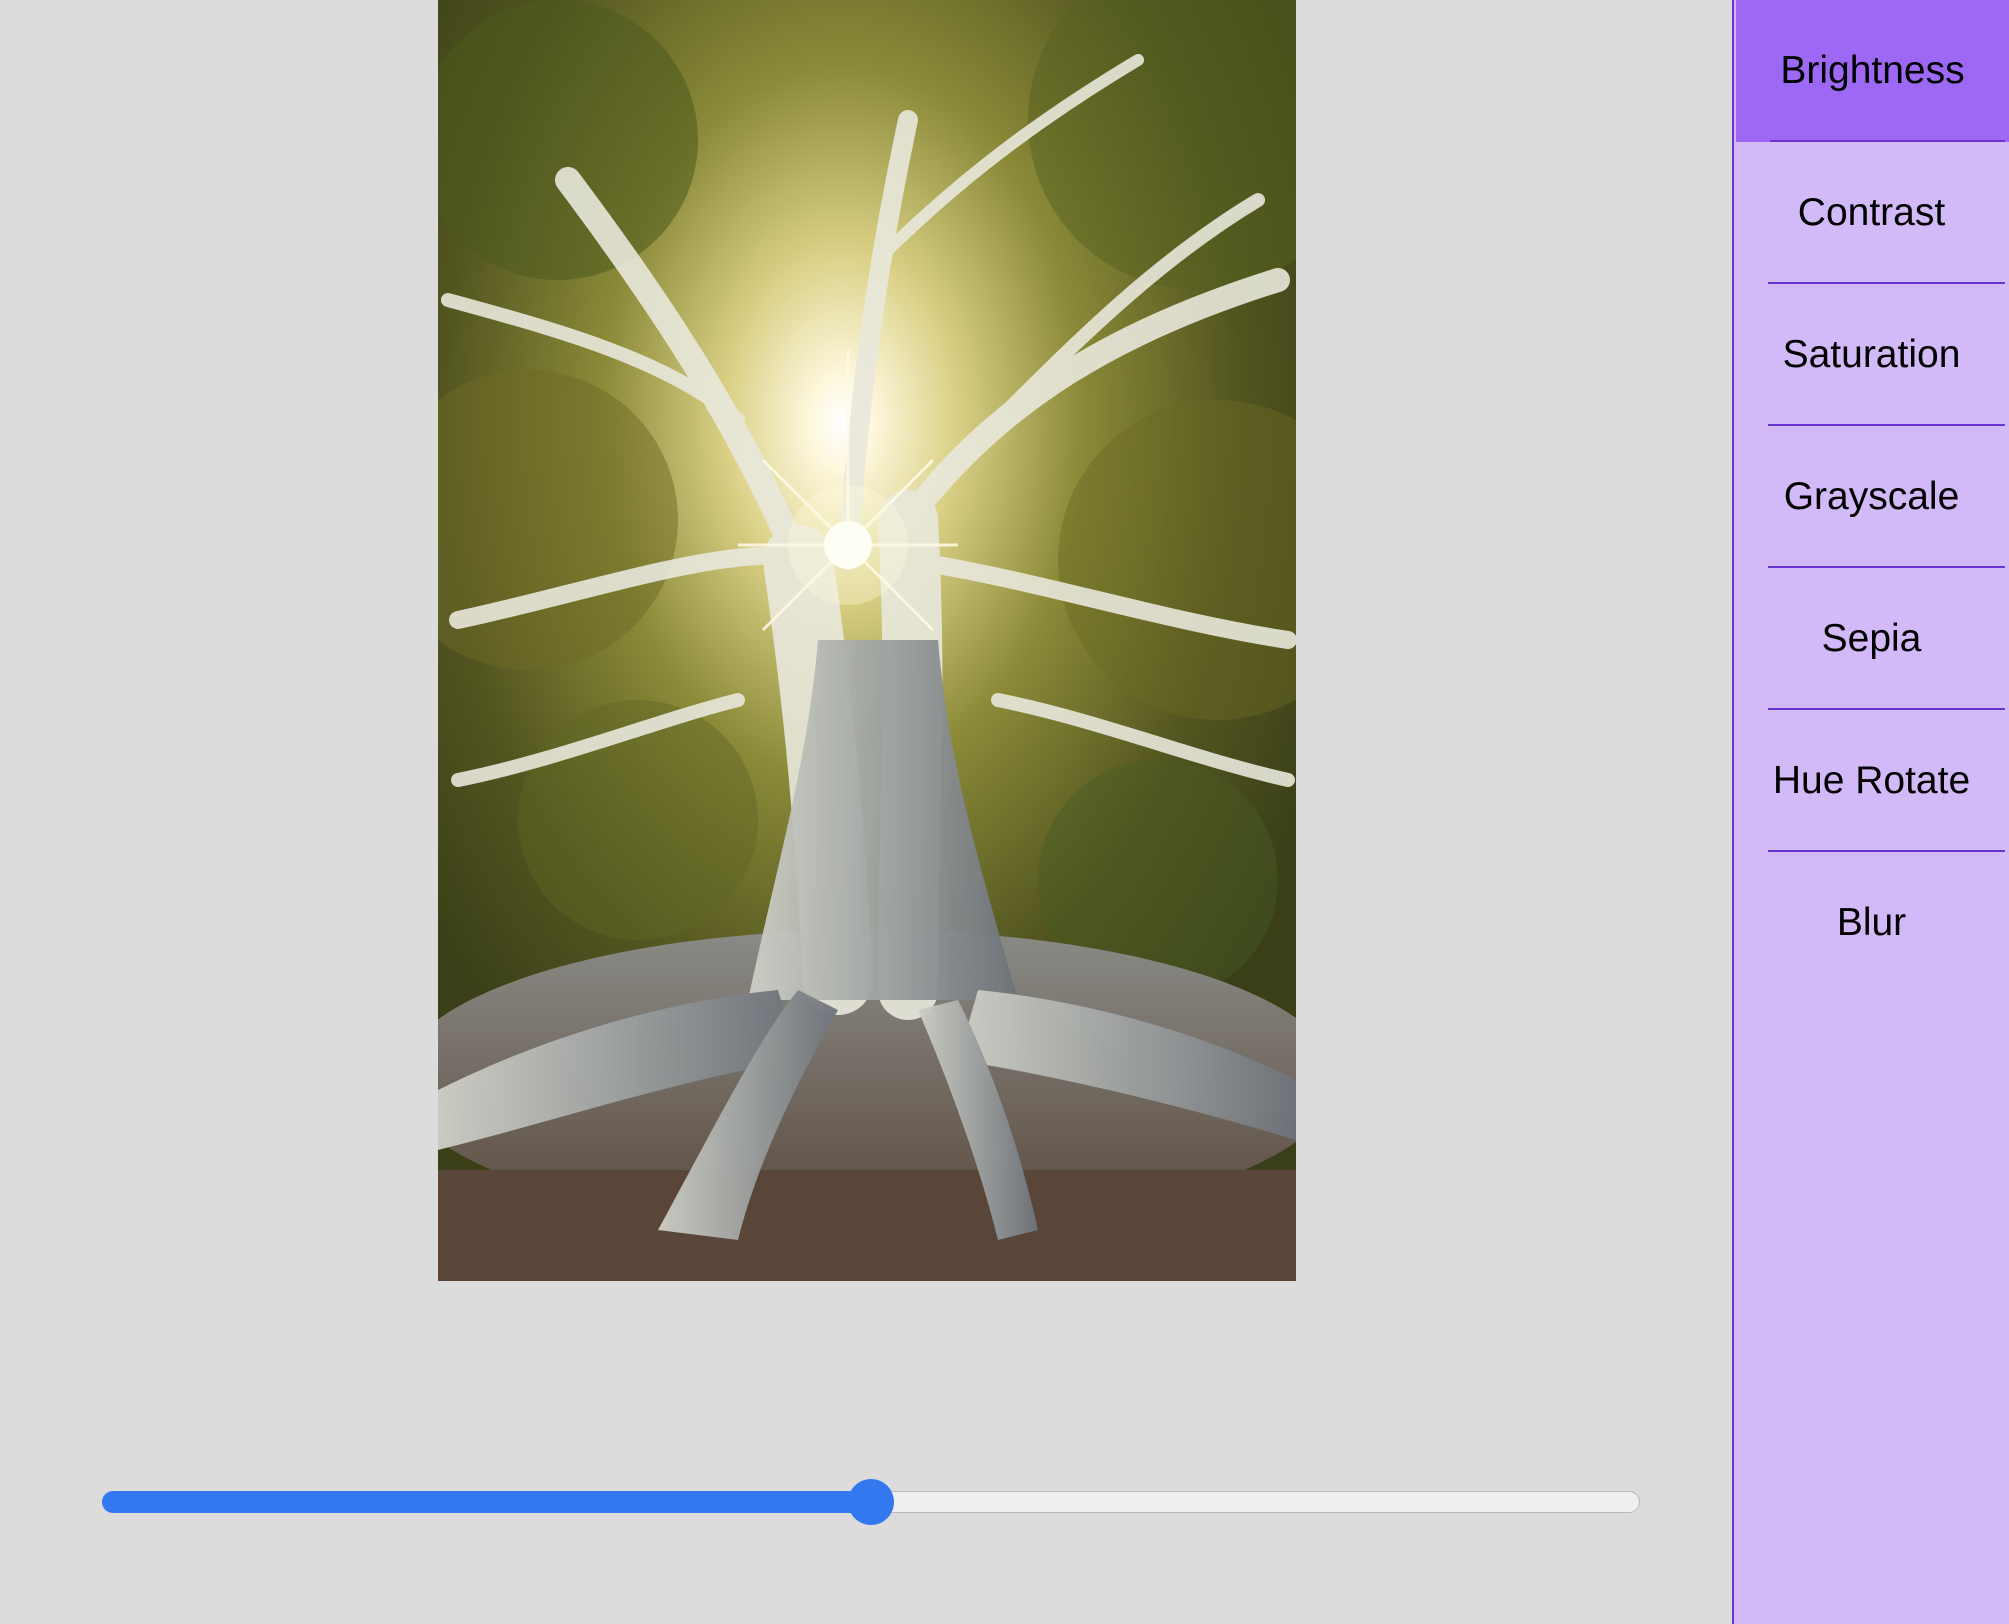 Image resolution: width=2009 pixels, height=1624 pixels. I want to click on filter-value-slider, so click(871, 1502).